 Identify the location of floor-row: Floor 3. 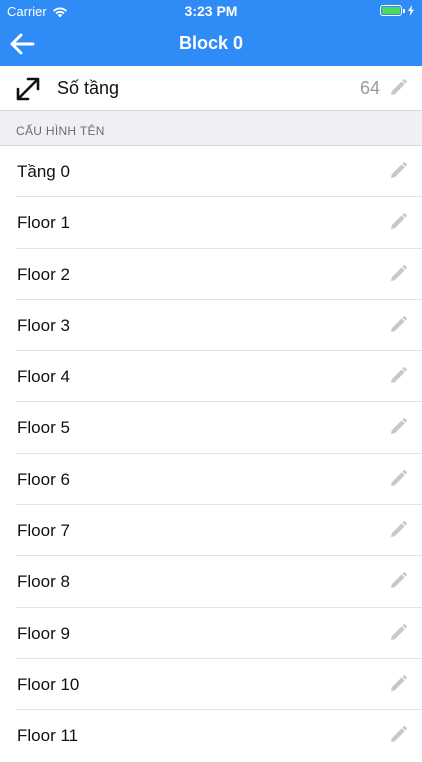
(211, 325).